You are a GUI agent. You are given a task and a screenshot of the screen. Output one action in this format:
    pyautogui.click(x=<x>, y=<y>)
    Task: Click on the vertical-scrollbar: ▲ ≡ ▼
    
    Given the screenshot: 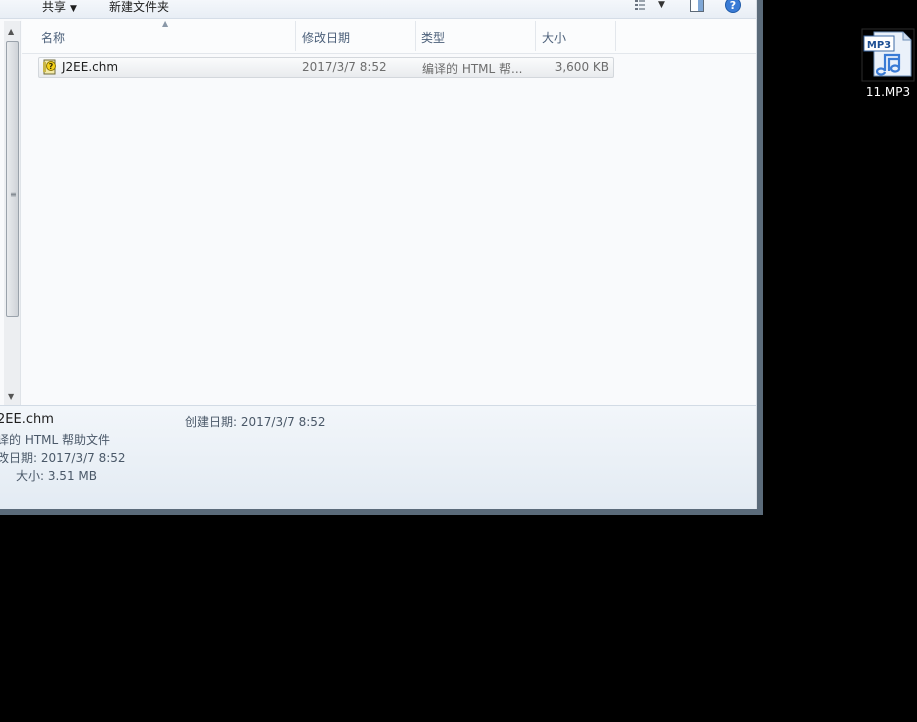 What is the action you would take?
    pyautogui.click(x=12, y=213)
    